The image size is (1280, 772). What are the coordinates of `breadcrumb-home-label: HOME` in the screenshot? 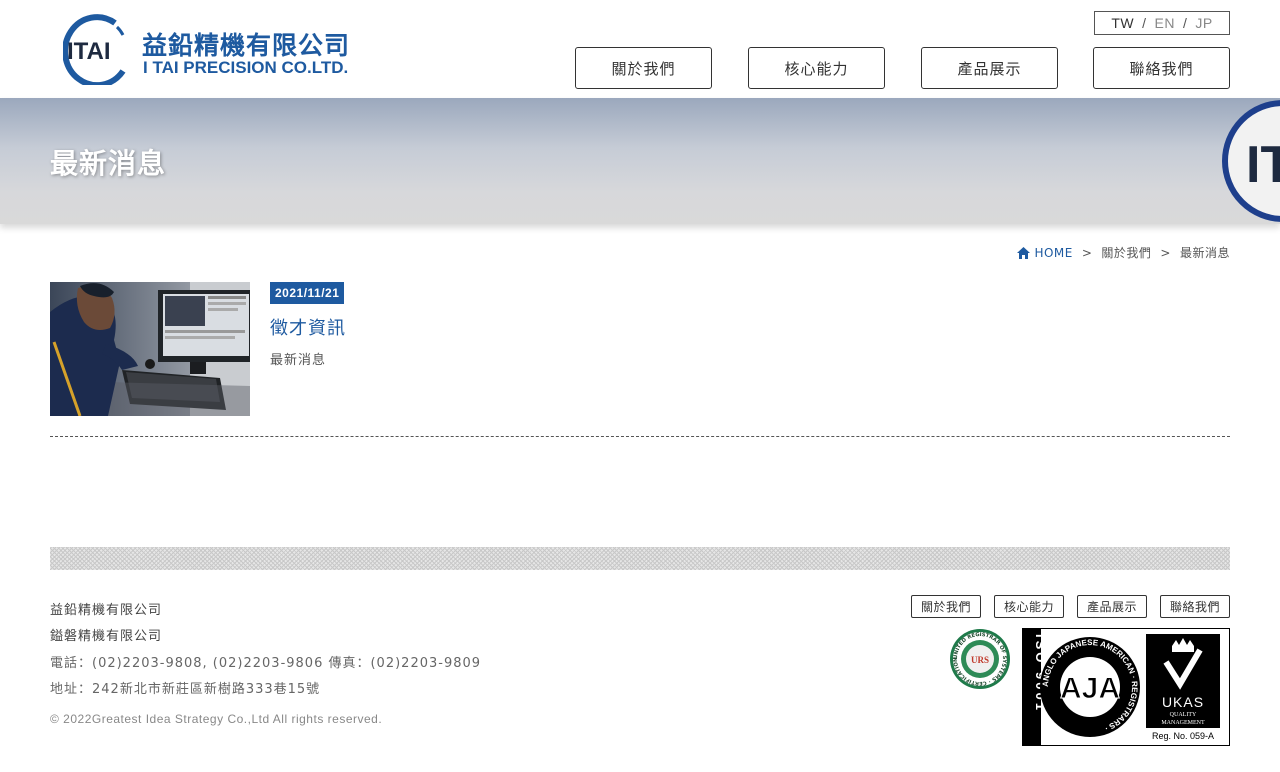 It's located at (1053, 252).